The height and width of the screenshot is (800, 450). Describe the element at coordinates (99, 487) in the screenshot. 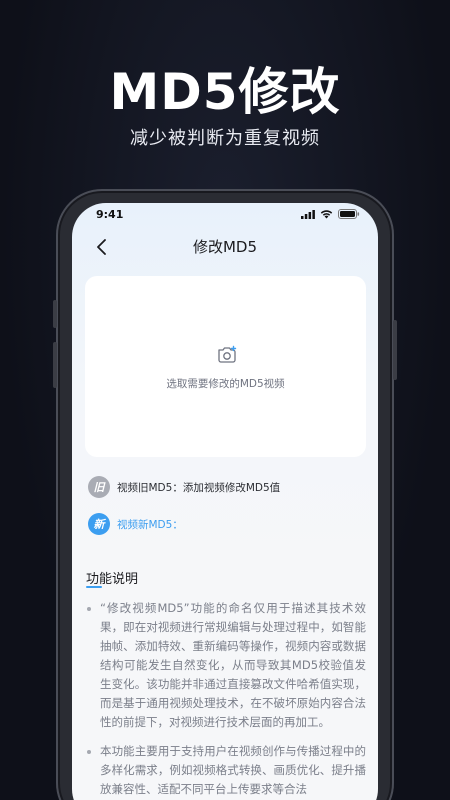

I see `old-badge-icon: 旧` at that location.